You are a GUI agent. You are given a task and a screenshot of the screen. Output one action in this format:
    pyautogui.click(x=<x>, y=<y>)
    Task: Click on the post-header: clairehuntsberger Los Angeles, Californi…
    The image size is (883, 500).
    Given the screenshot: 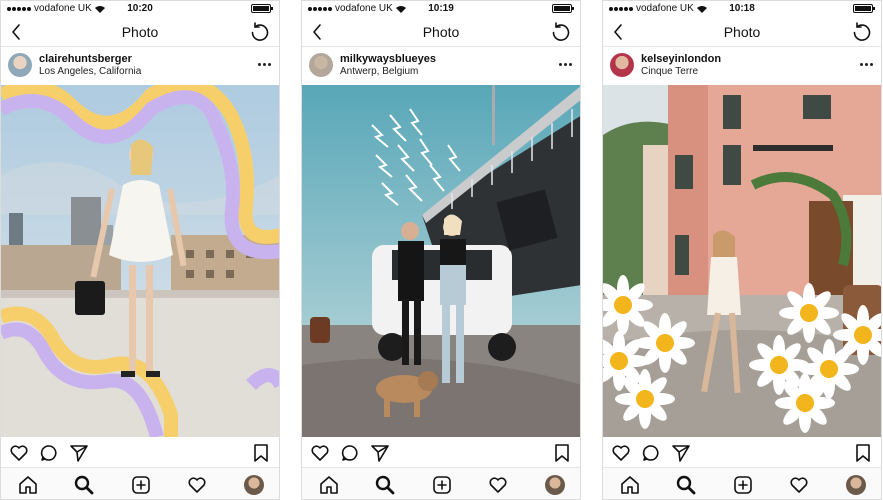 What is the action you would take?
    pyautogui.click(x=140, y=66)
    